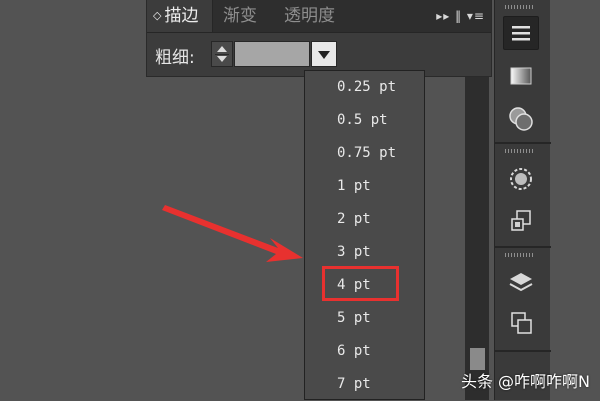 This screenshot has width=600, height=401. I want to click on dropdown-option: 2 pt, so click(364, 219).